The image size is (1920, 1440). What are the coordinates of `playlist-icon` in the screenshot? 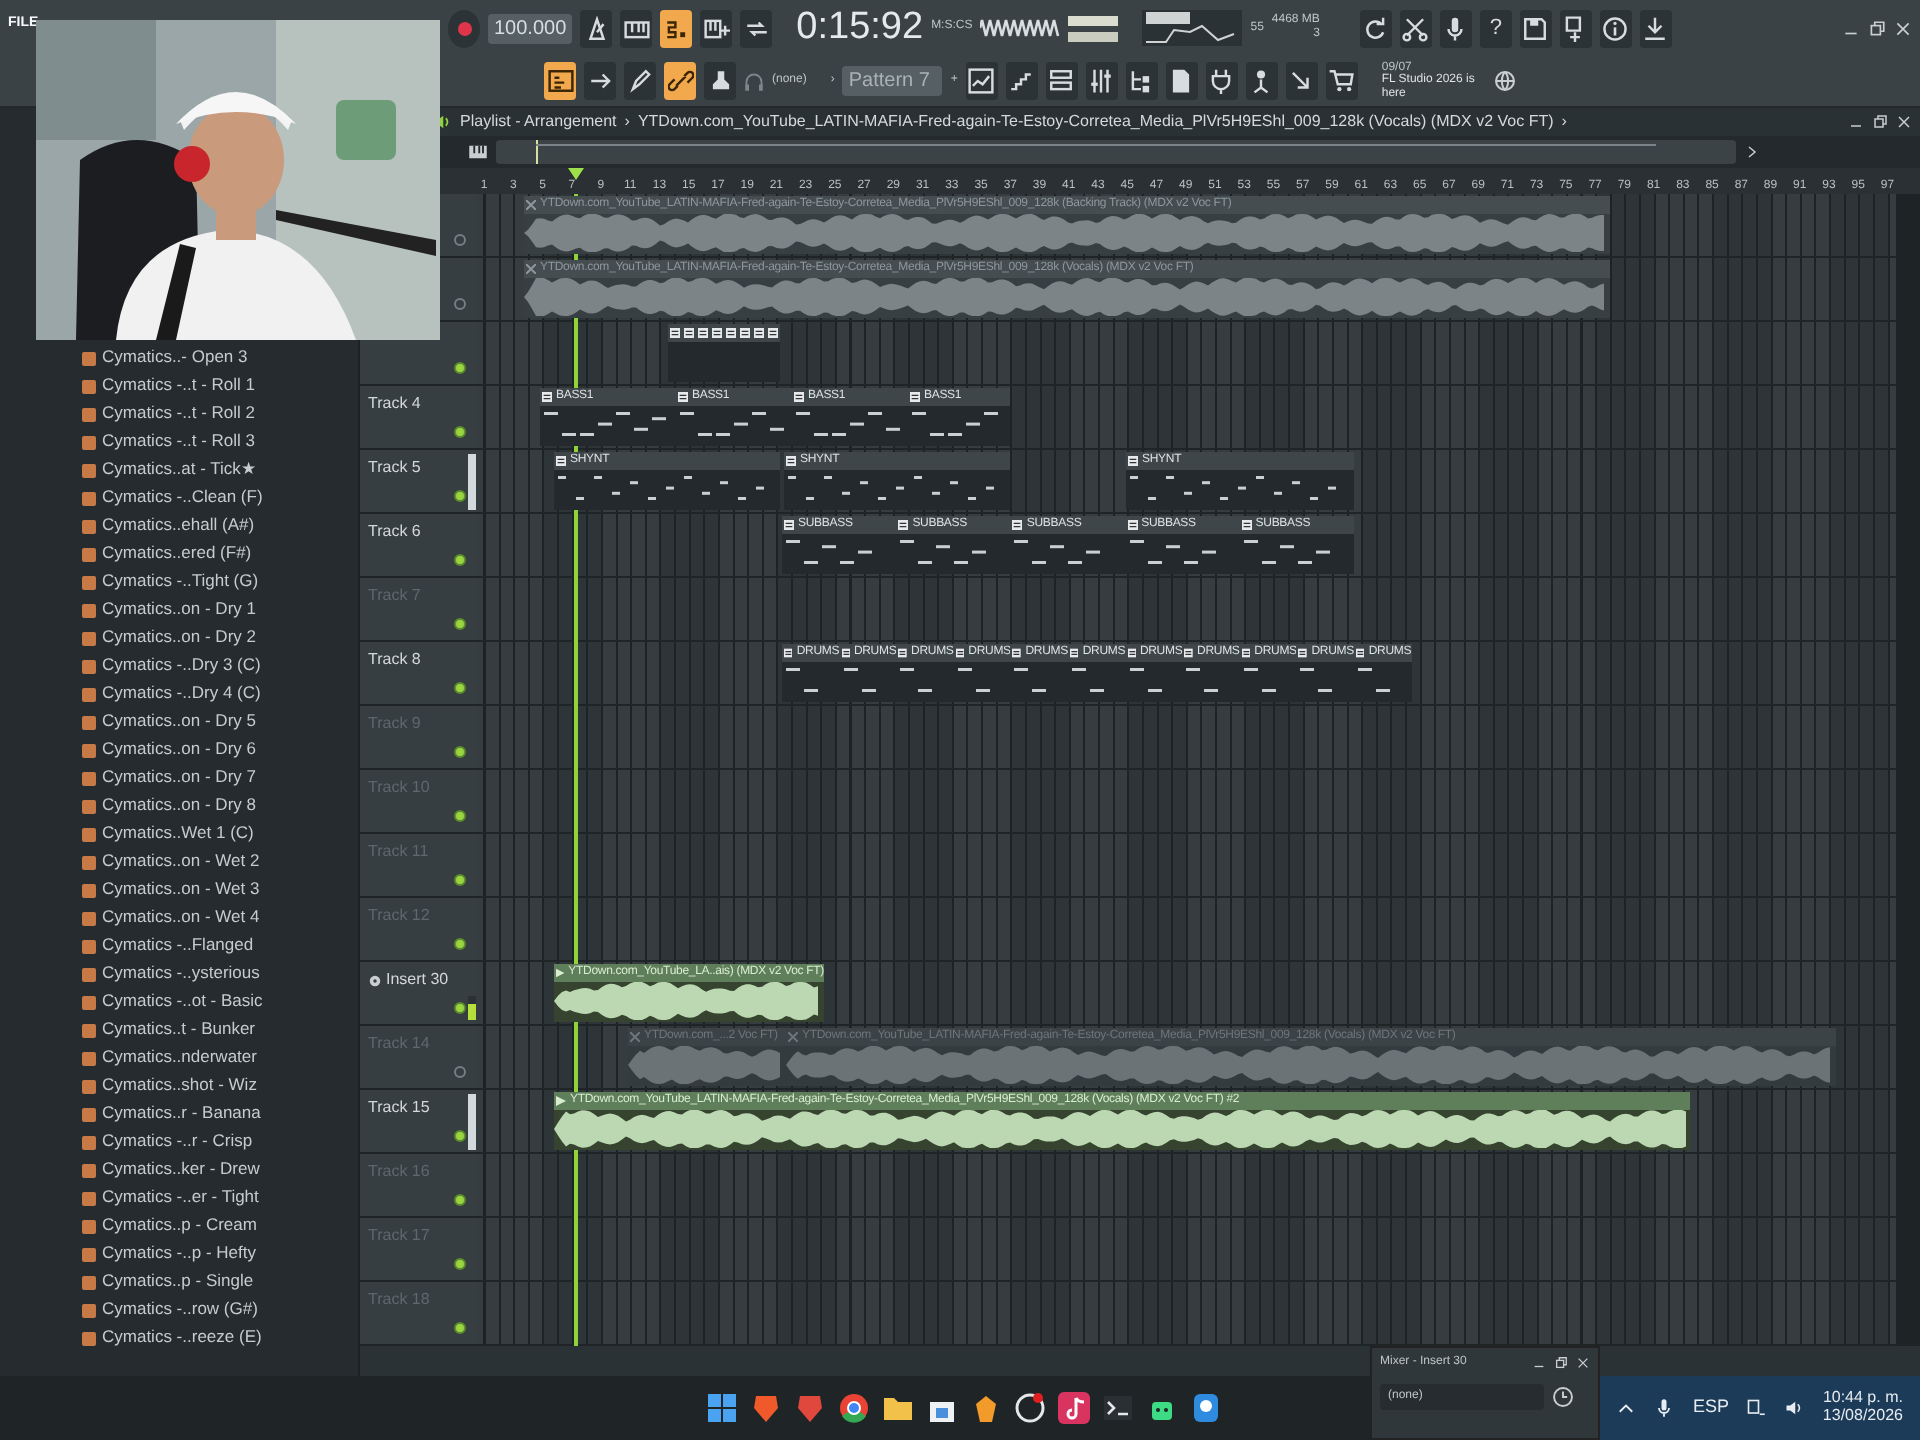 It's located at (560, 81).